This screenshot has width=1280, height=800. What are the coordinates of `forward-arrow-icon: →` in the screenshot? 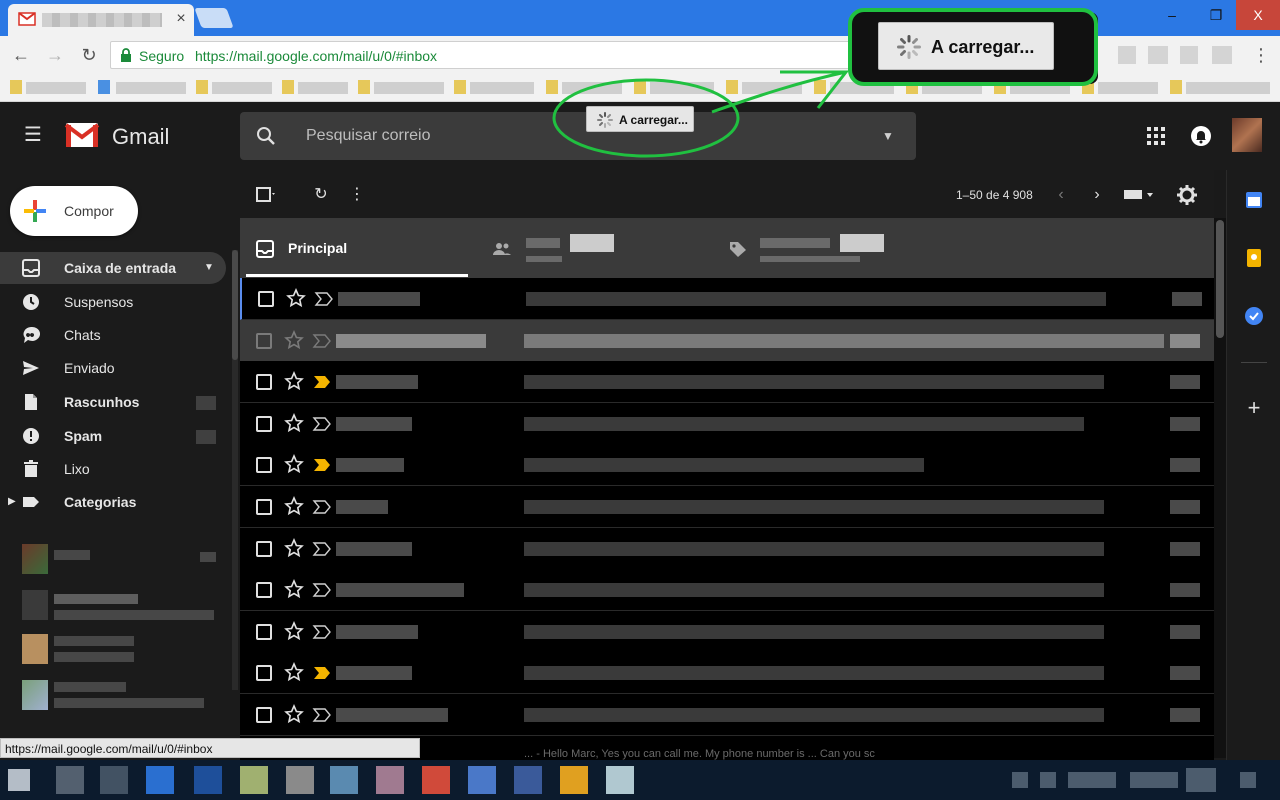 It's located at (55, 55).